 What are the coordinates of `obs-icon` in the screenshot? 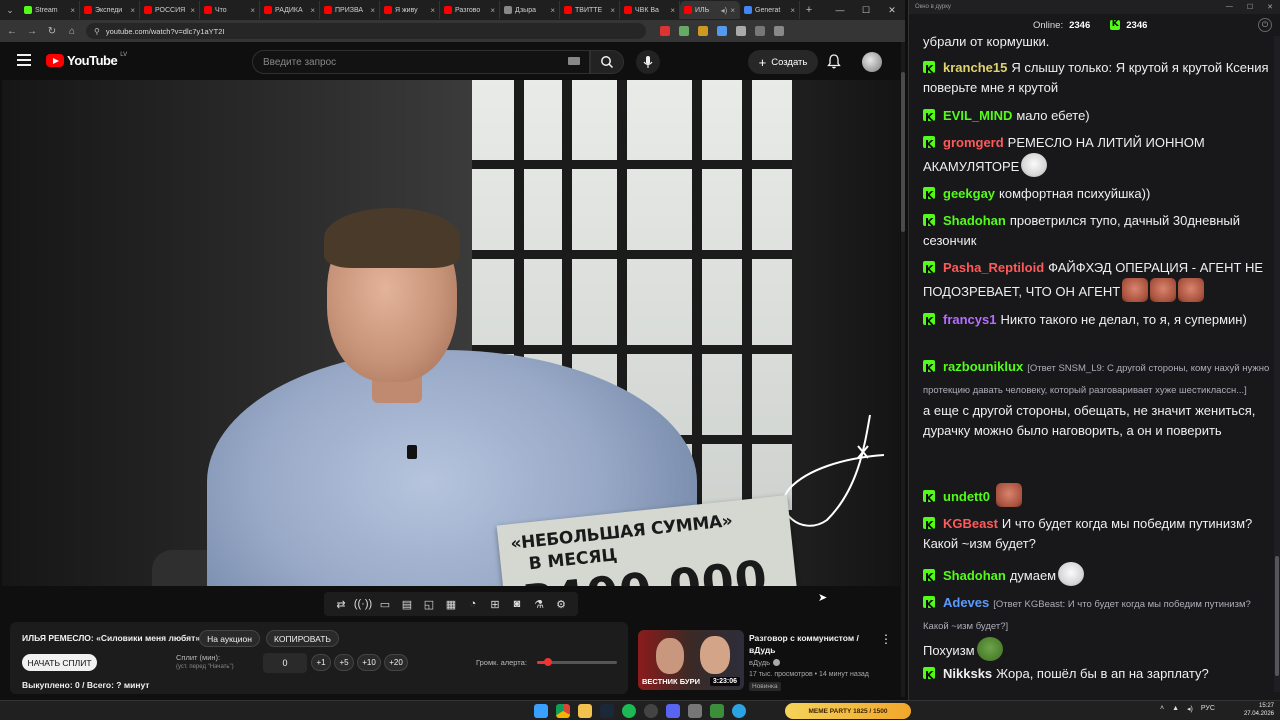 It's located at (651, 711).